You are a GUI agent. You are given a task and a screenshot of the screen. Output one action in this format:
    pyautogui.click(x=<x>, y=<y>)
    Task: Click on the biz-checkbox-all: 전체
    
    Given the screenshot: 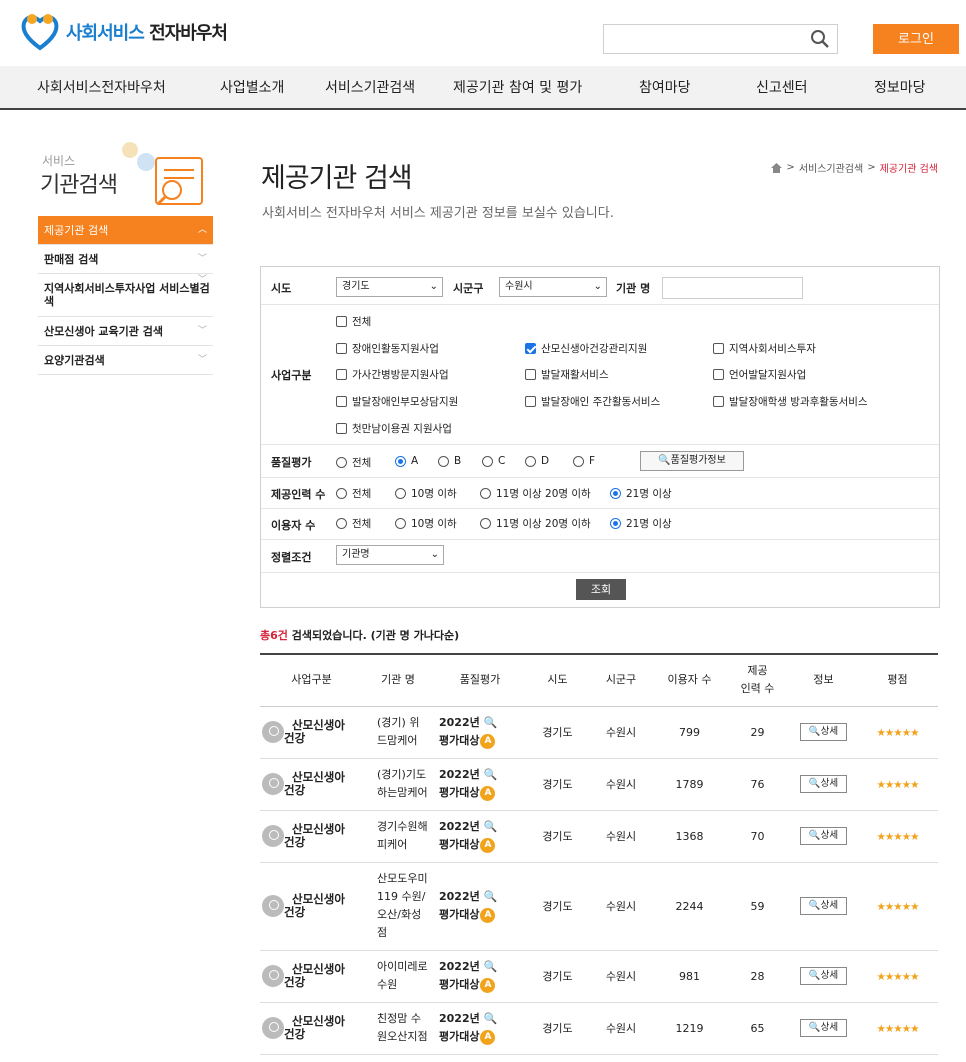 What is the action you would take?
    pyautogui.click(x=353, y=321)
    